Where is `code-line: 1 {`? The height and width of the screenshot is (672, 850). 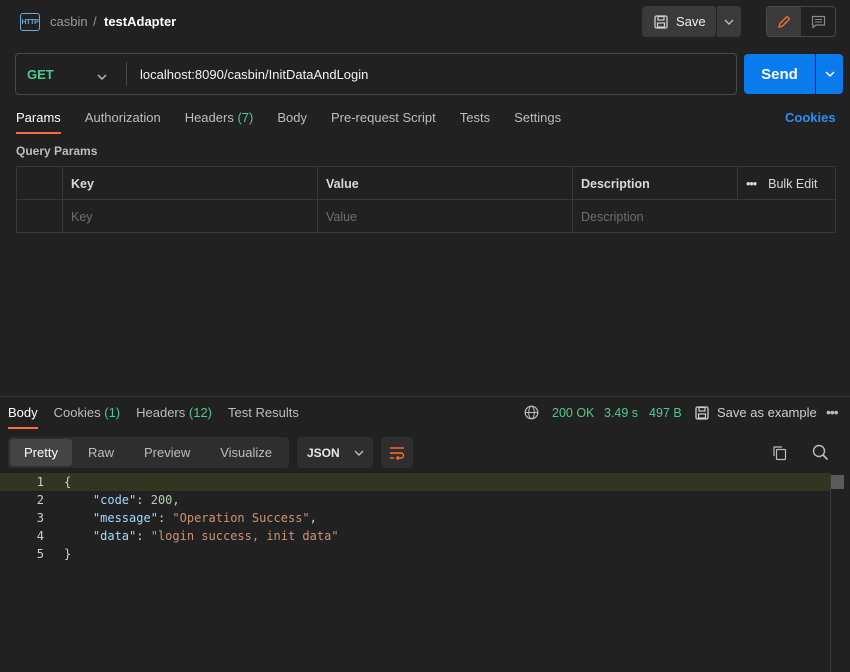 code-line: 1 { is located at coordinates (415, 482).